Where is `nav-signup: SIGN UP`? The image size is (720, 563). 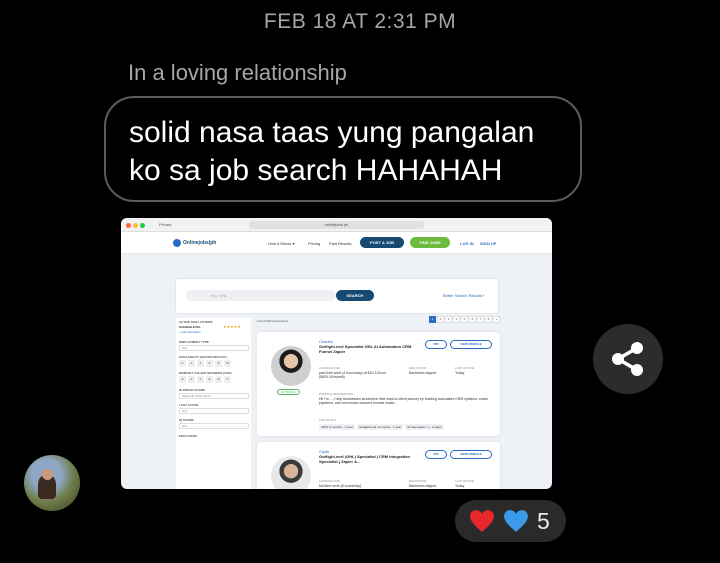 nav-signup: SIGN UP is located at coordinates (488, 243).